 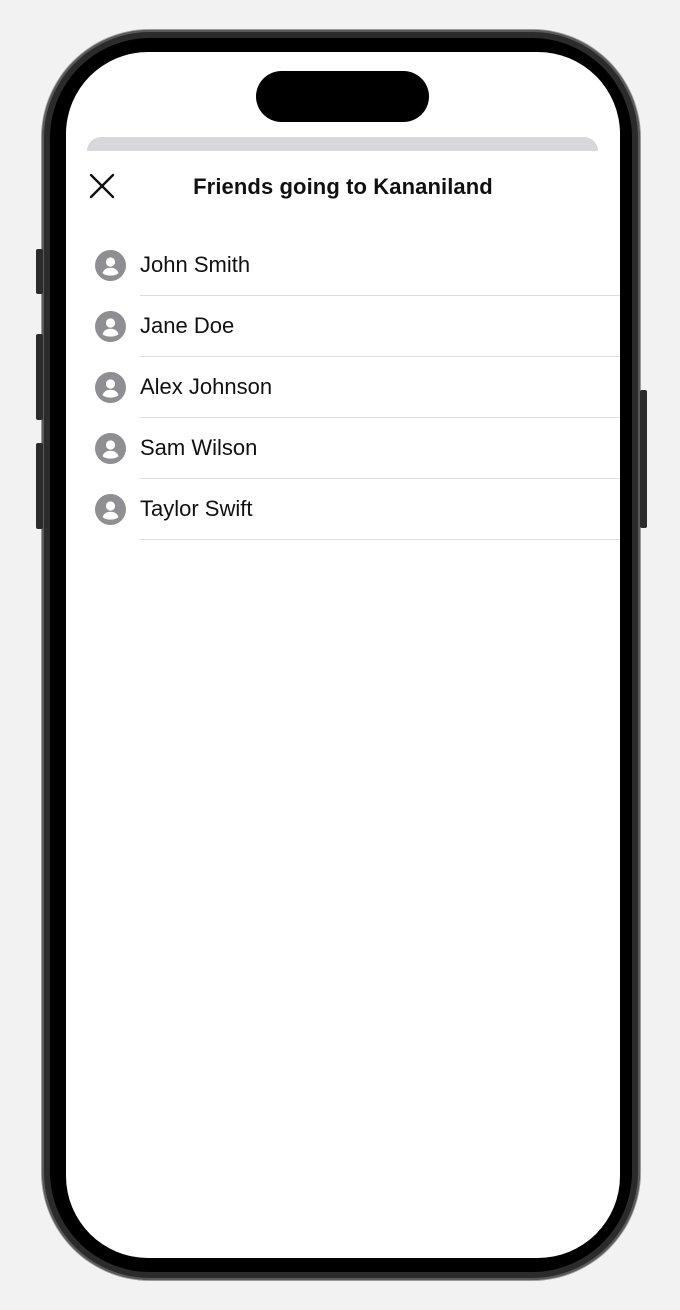 What do you see at coordinates (380, 387) in the screenshot?
I see `friend-row-content: Alex Johnson` at bounding box center [380, 387].